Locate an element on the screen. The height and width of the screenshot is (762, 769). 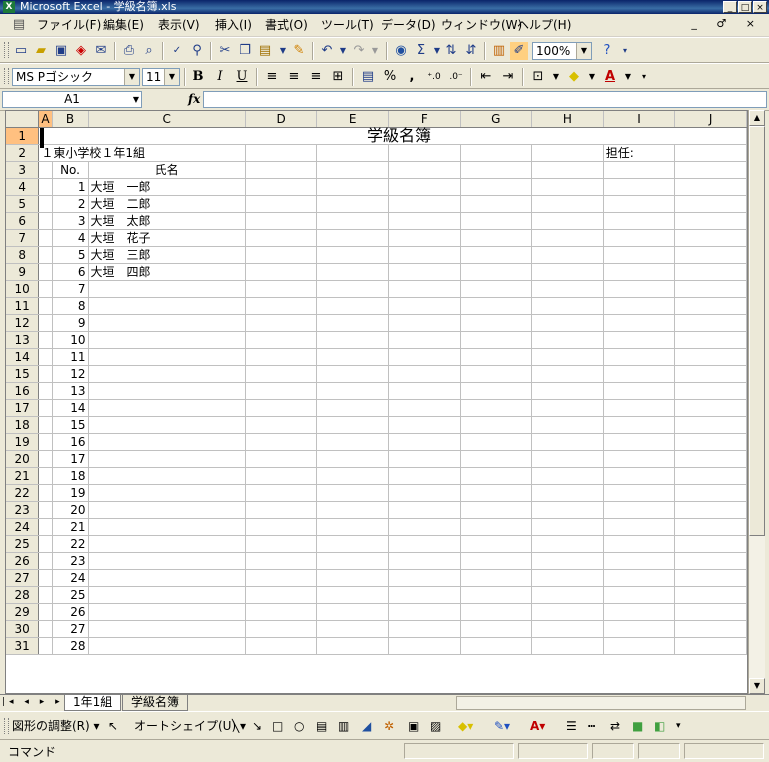
row-header: 2 is located at coordinates (23, 153).